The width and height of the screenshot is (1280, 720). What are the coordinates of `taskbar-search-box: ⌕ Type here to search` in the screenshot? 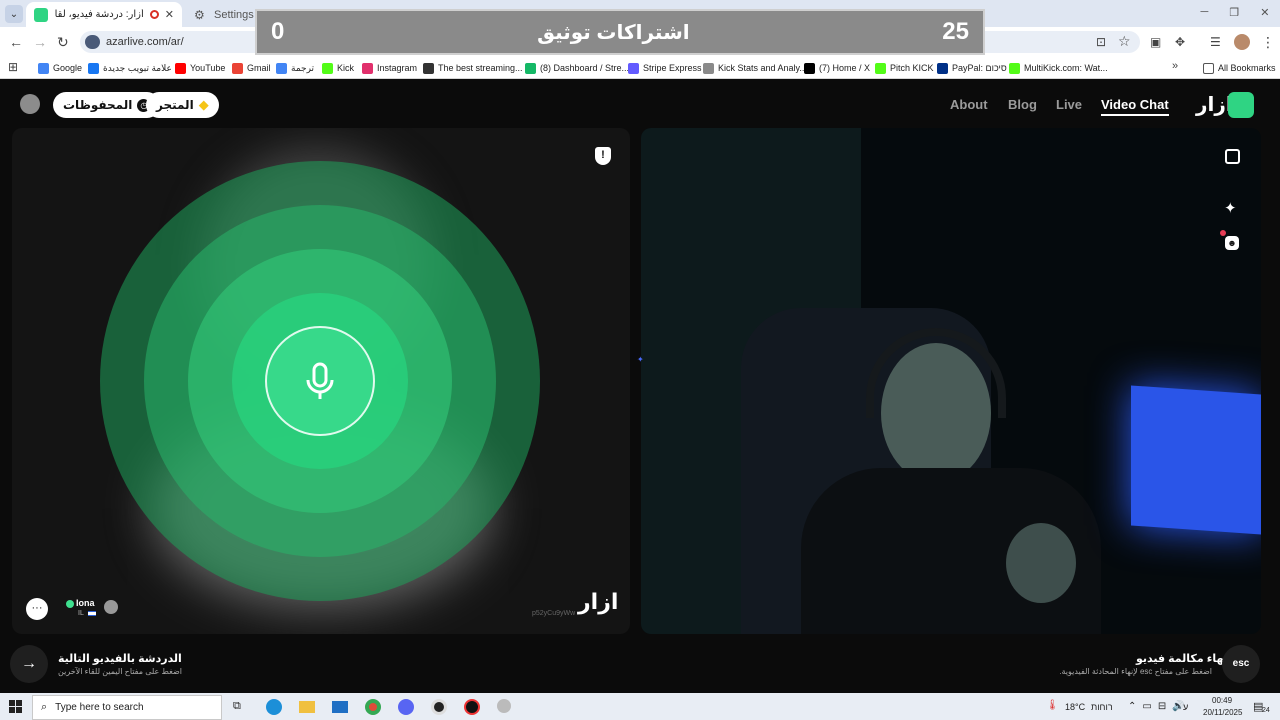 It's located at (127, 707).